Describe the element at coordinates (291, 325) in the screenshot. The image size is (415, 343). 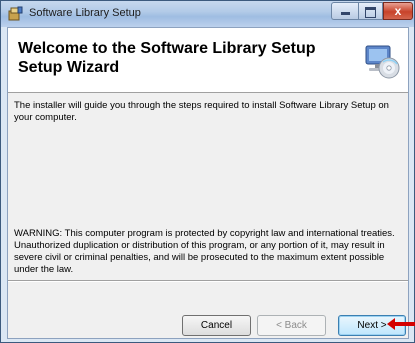
I see `back-button: < Back` at that location.